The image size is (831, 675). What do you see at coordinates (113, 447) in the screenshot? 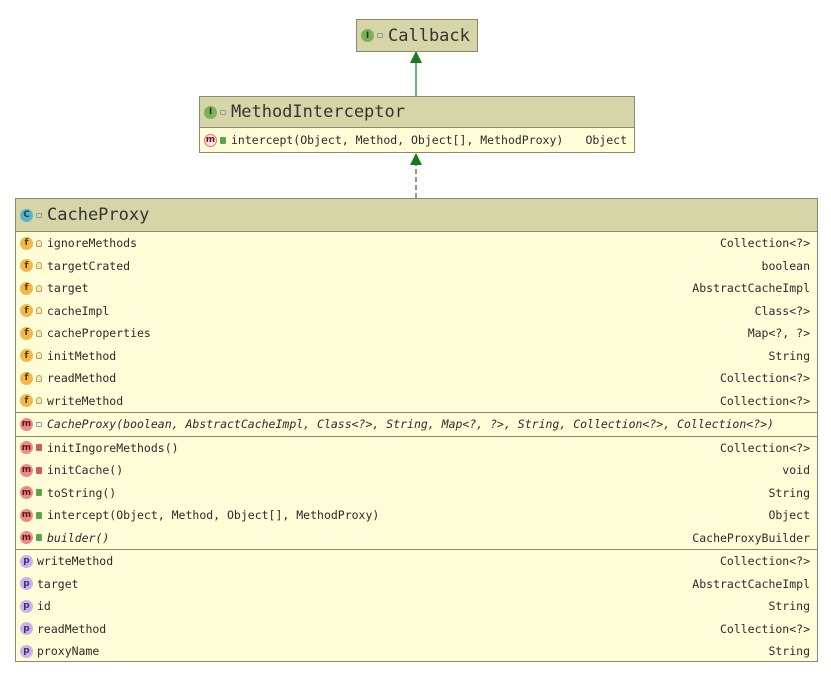
I see `method-name: initIngoreMethods()` at bounding box center [113, 447].